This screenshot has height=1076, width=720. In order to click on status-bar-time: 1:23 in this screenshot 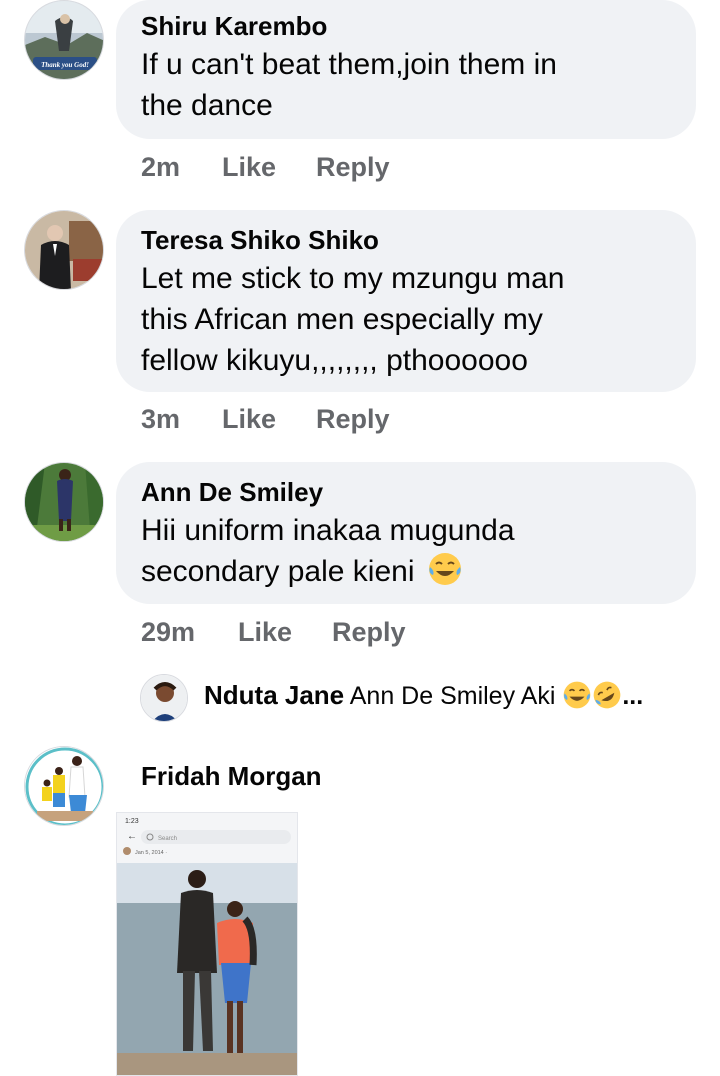, I will do `click(132, 821)`.